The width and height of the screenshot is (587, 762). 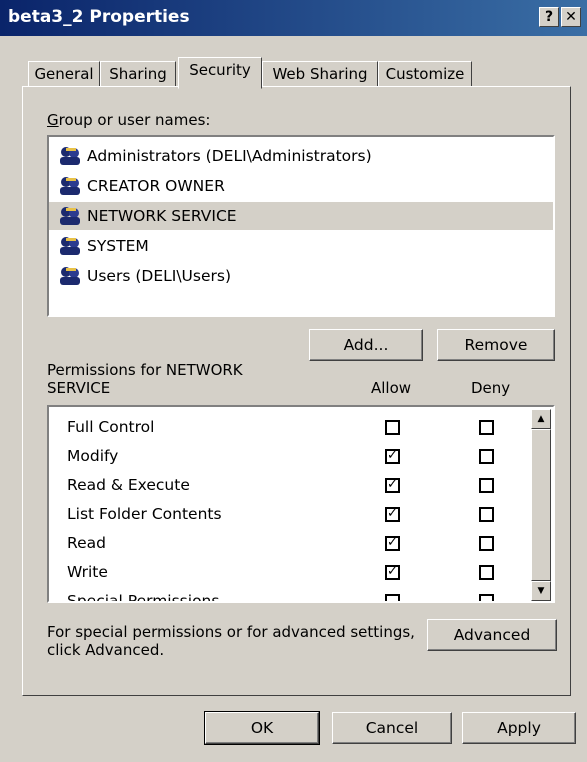 What do you see at coordinates (144, 514) in the screenshot?
I see `permission-name: List Folder Contents` at bounding box center [144, 514].